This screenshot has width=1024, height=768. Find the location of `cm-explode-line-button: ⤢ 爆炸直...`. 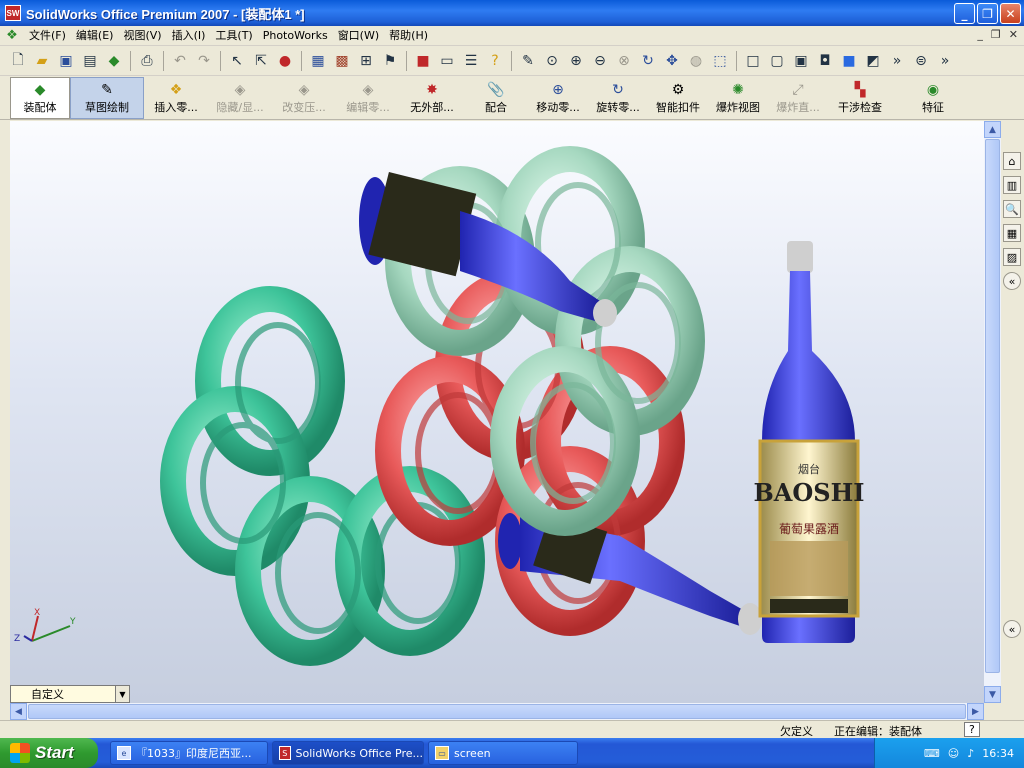

cm-explode-line-button: ⤢ 爆炸直... is located at coordinates (798, 98).